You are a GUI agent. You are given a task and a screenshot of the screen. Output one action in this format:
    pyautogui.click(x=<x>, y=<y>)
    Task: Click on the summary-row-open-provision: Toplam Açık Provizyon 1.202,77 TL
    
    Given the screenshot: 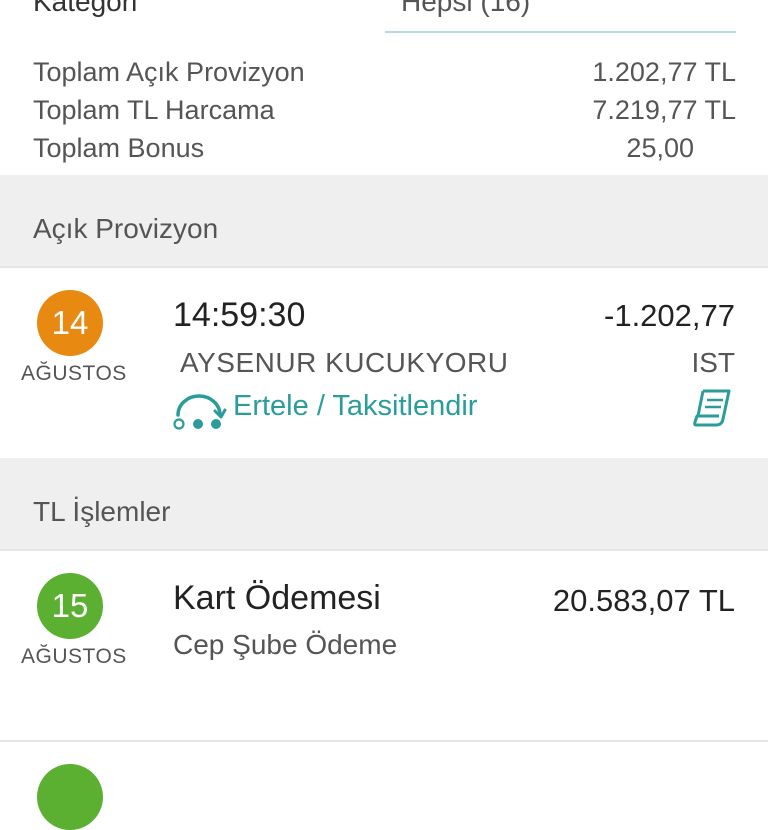 What is the action you would take?
    pyautogui.click(x=384, y=74)
    